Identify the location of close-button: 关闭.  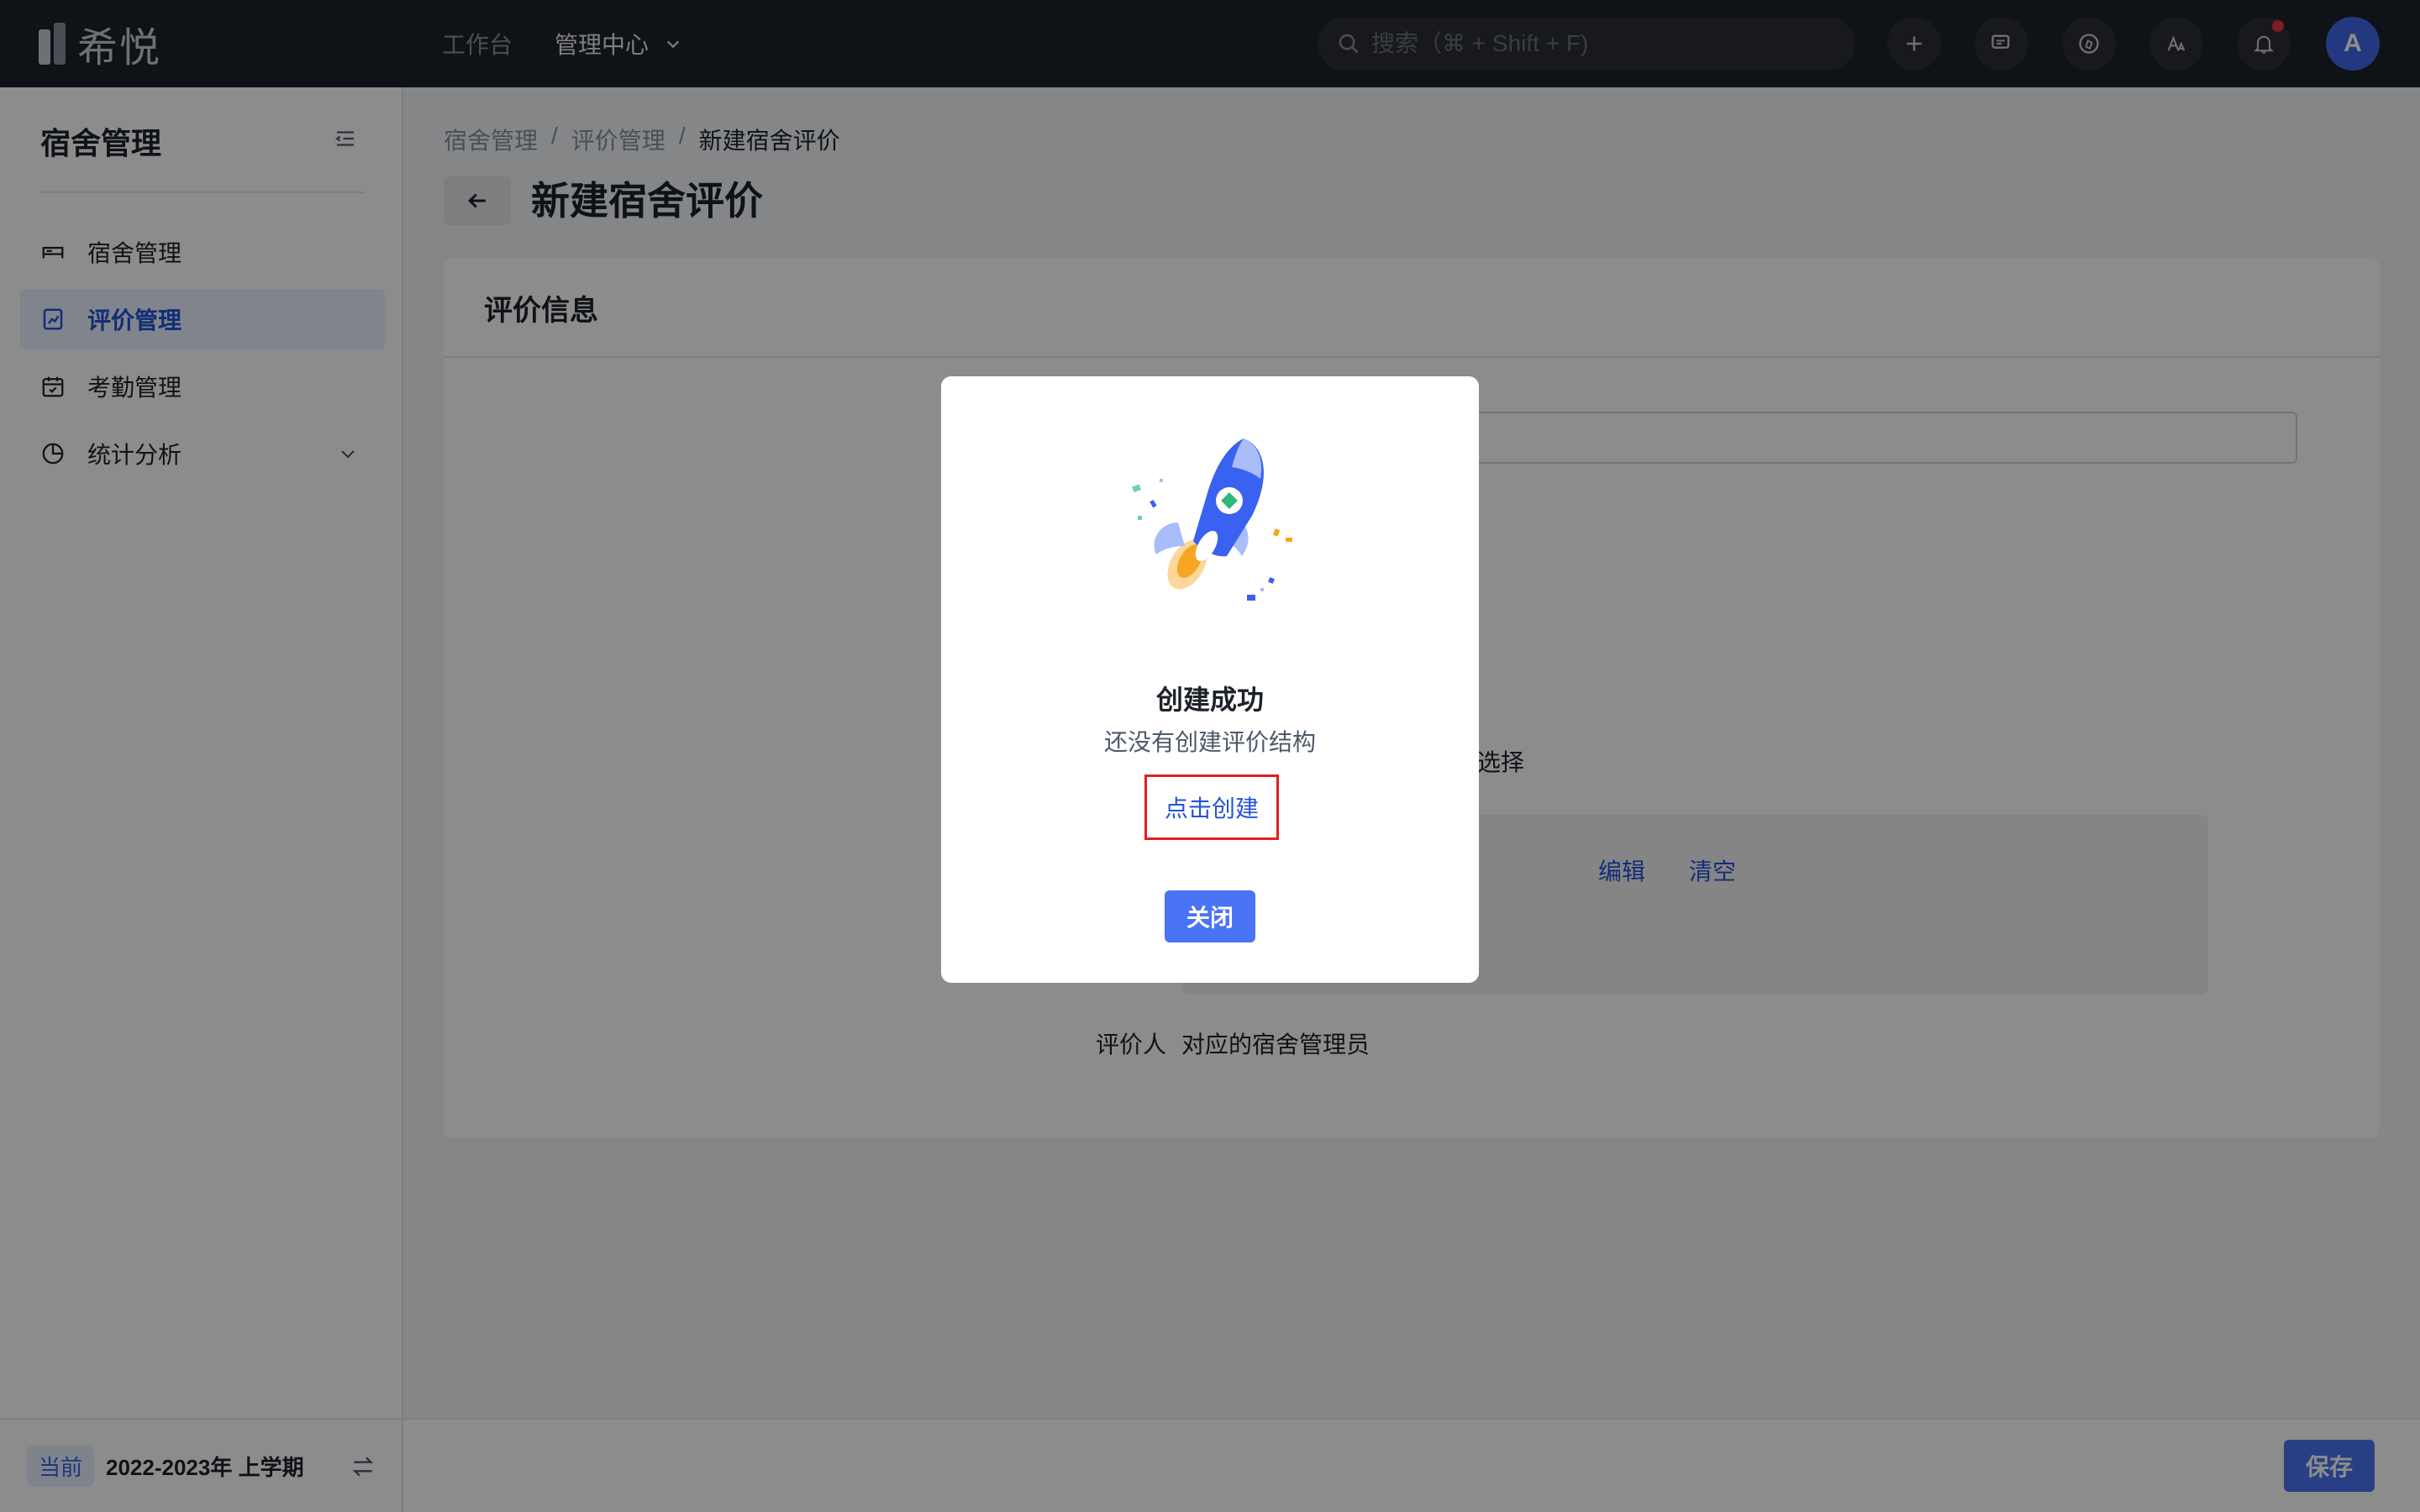
(1210, 916).